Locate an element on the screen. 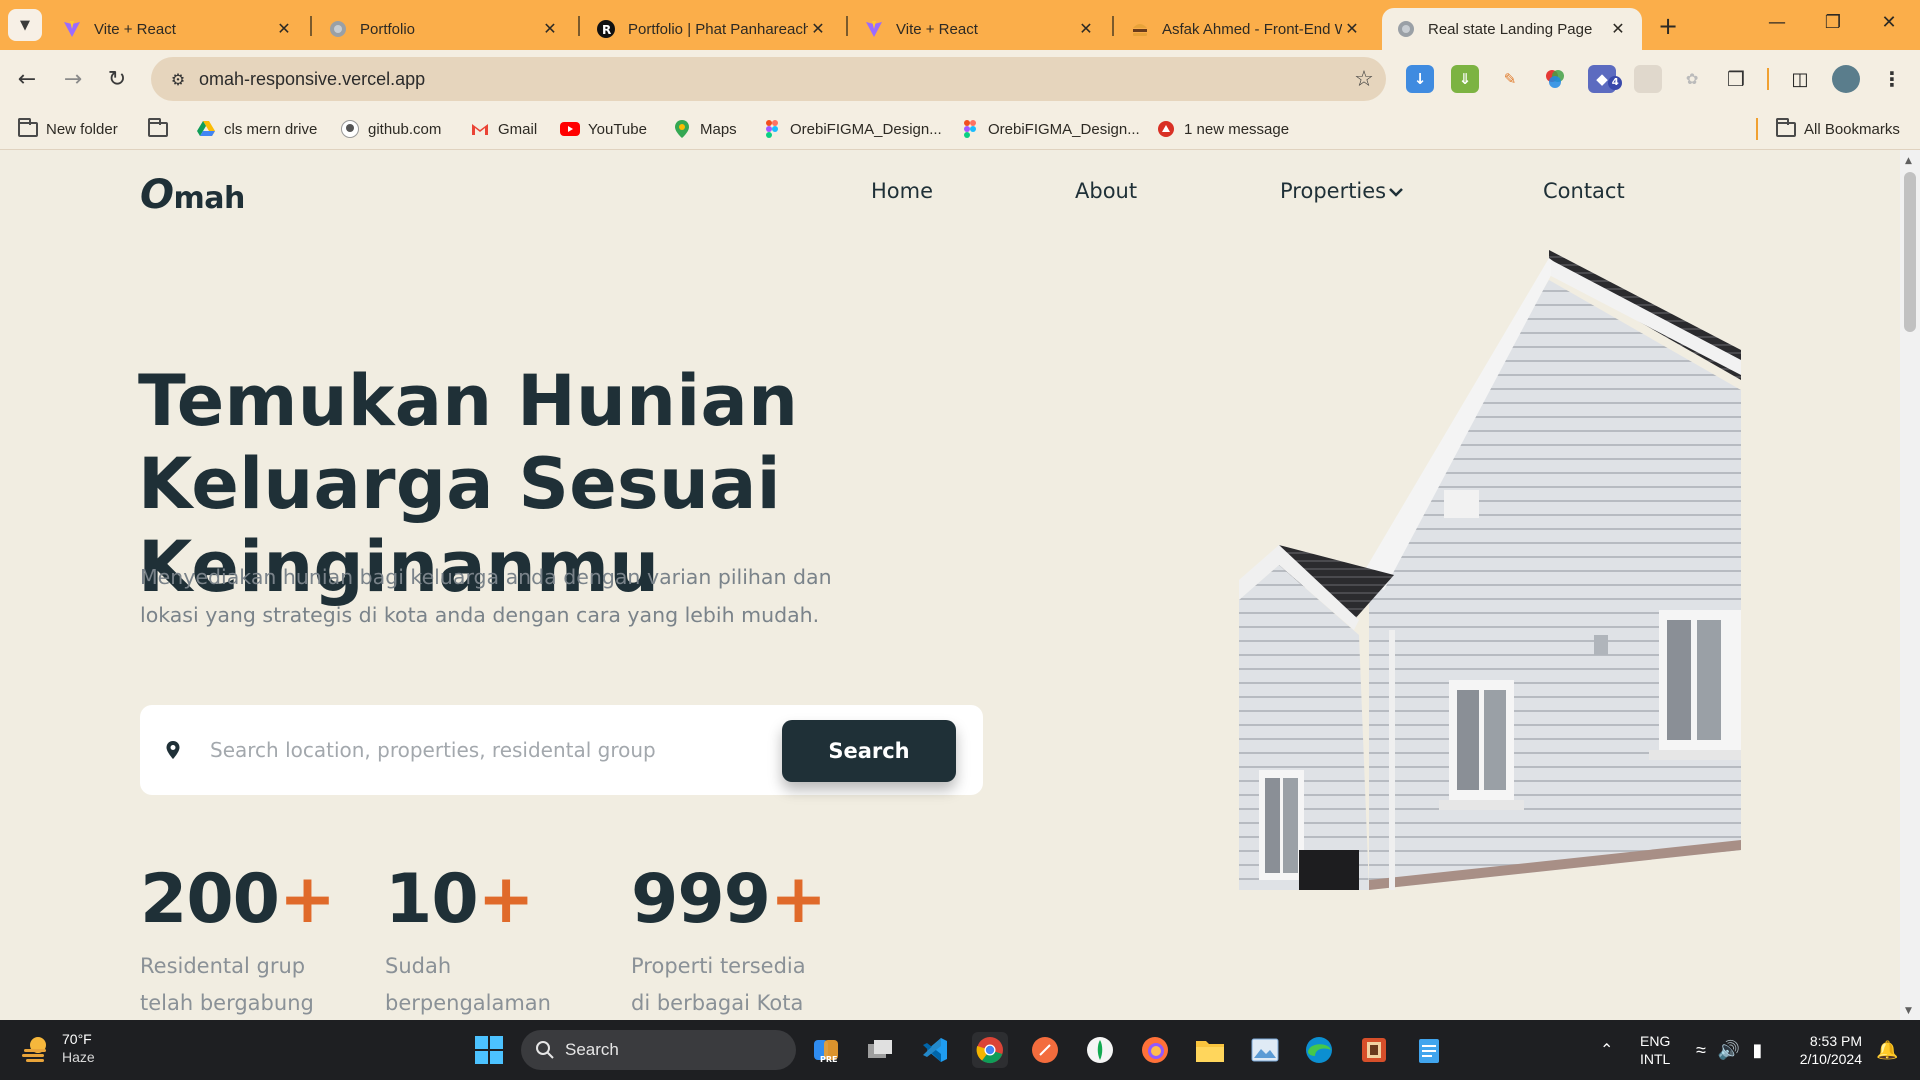 The width and height of the screenshot is (1920, 1080). tab-vite-react-2: Vite + React ✕ is located at coordinates (980, 29).